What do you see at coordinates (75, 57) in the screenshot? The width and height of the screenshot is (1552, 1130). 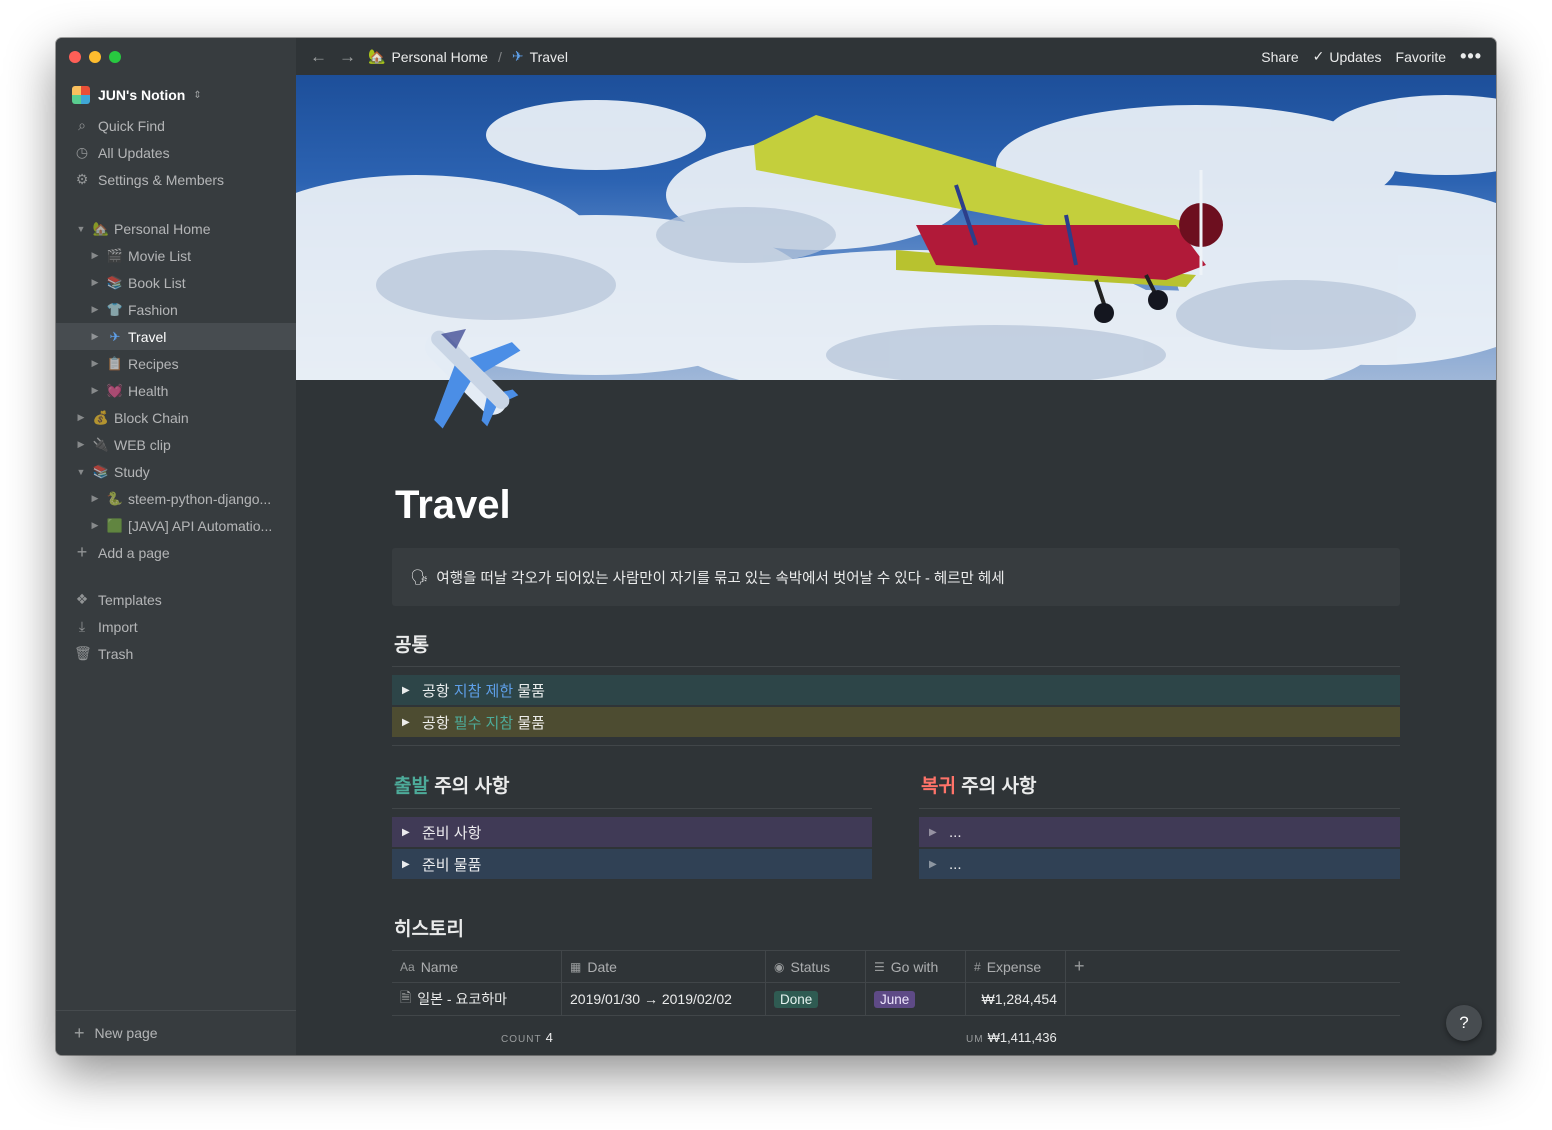 I see `close-window-button` at bounding box center [75, 57].